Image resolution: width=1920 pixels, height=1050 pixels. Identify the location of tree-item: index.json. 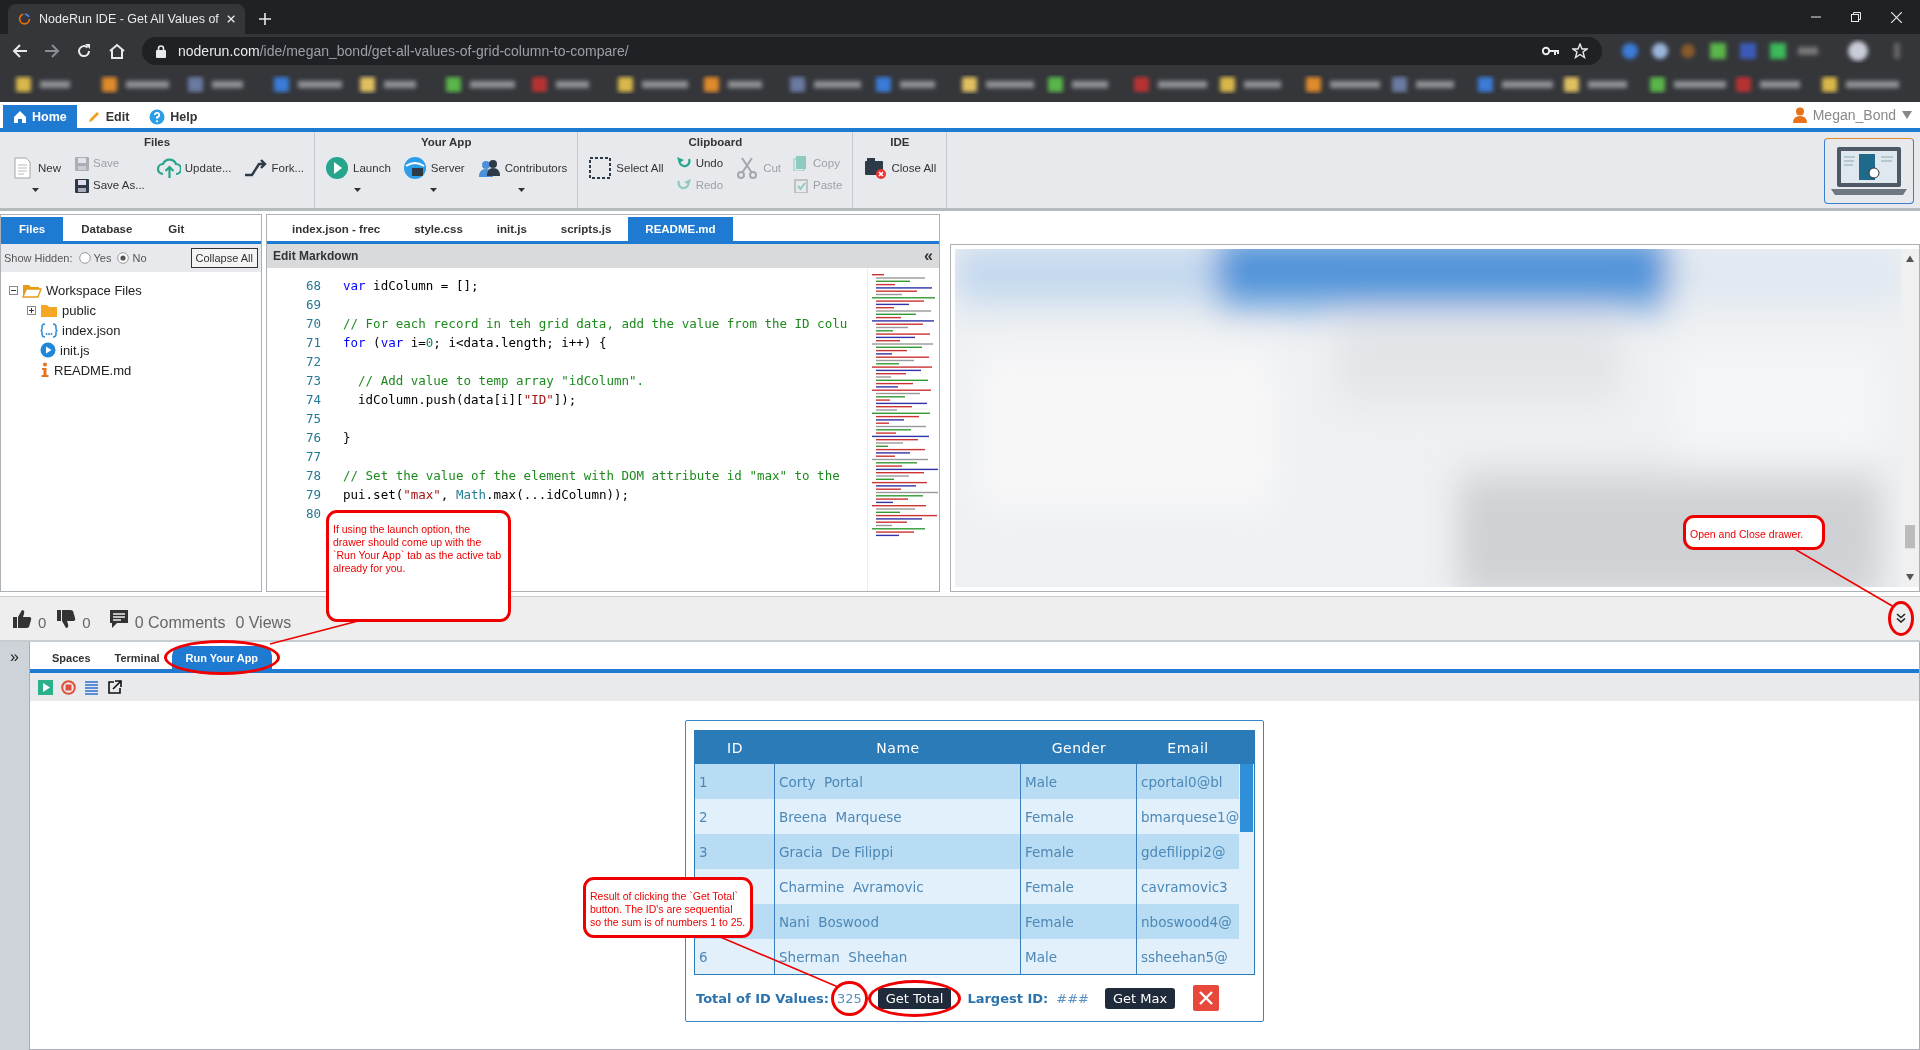
(91, 330).